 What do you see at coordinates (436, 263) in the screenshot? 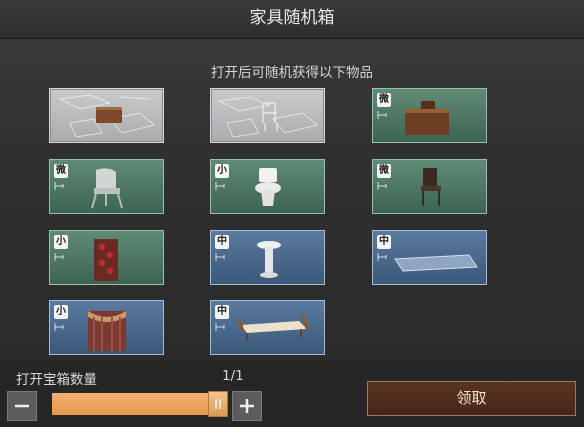
I see `rug-icon` at bounding box center [436, 263].